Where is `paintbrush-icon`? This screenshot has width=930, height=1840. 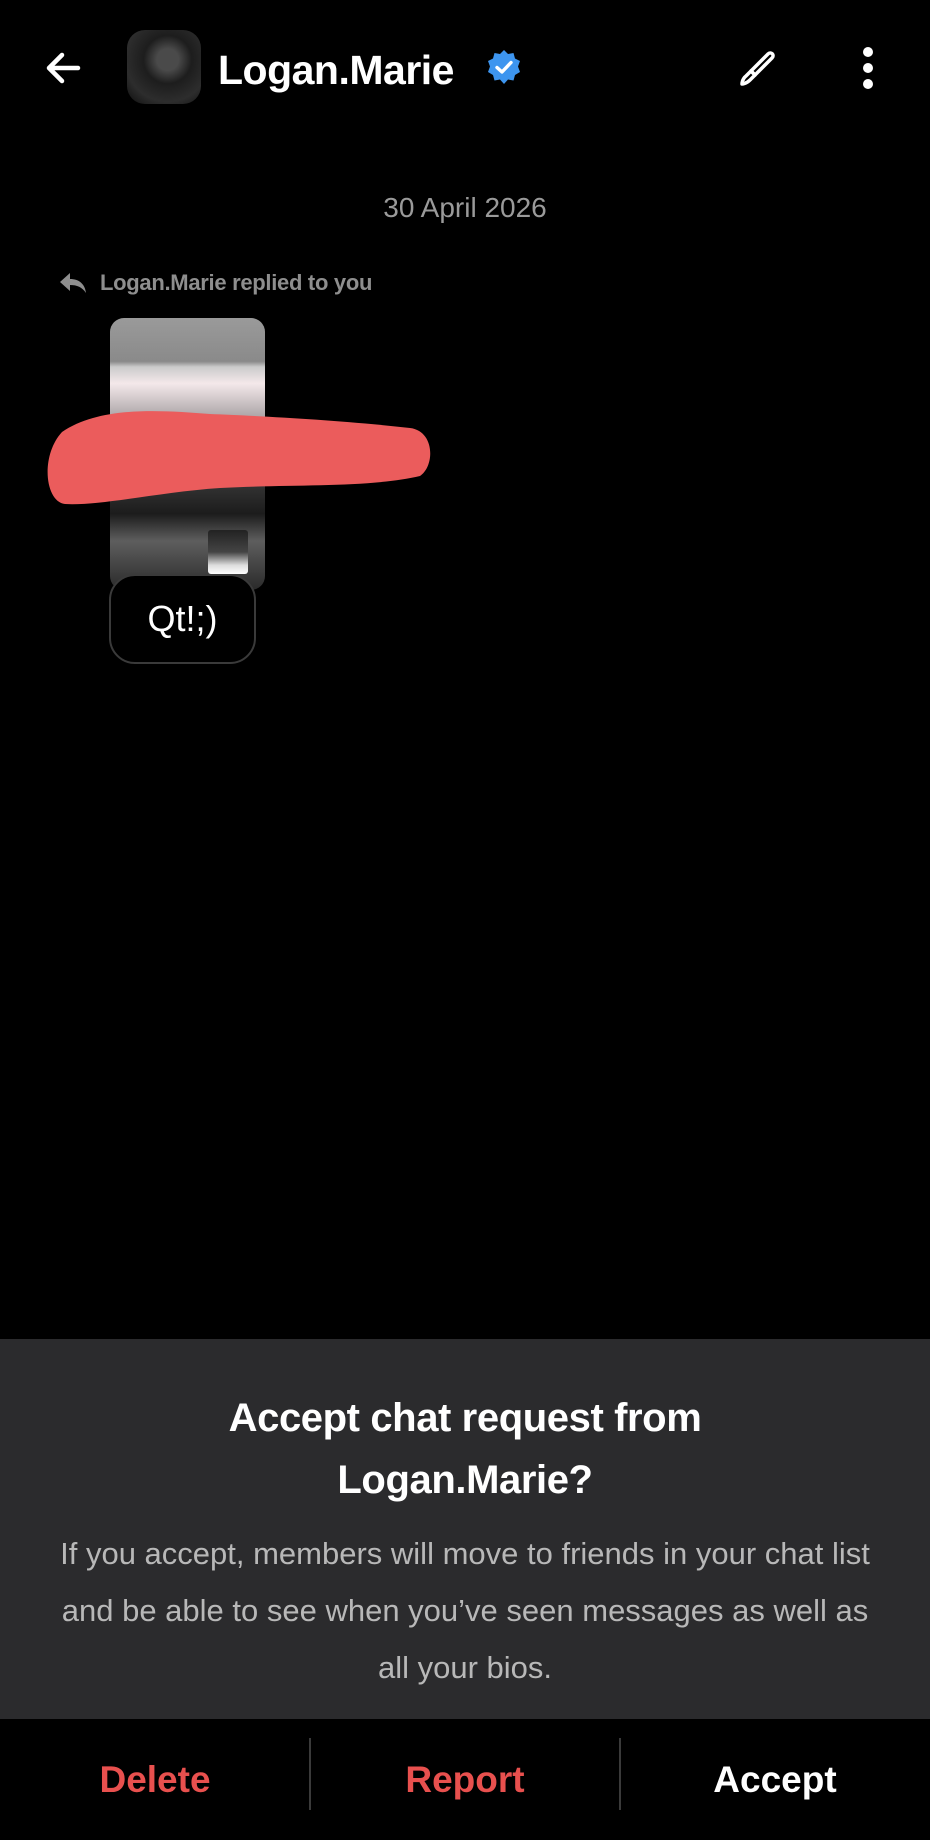 paintbrush-icon is located at coordinates (757, 68).